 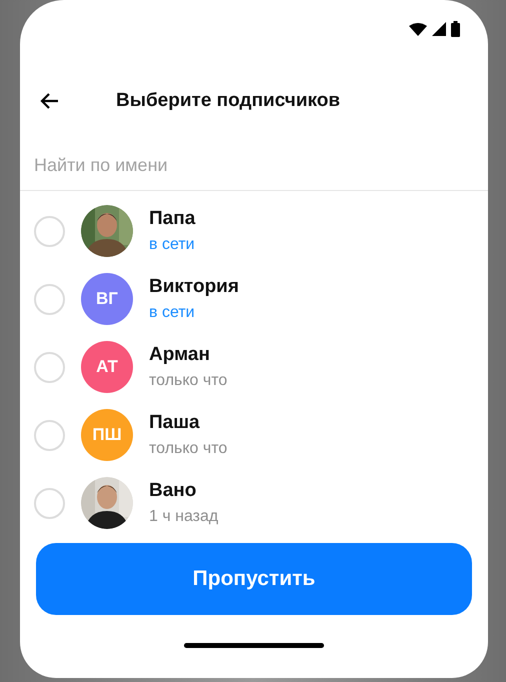 I want to click on contact-name: Вано, so click(x=173, y=491).